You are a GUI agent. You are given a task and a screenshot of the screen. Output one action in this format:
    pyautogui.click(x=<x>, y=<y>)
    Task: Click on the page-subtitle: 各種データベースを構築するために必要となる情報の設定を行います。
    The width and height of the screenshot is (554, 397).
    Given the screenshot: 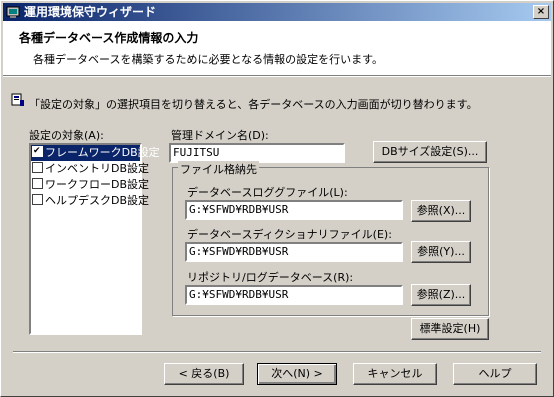 What is the action you would take?
    pyautogui.click(x=208, y=59)
    